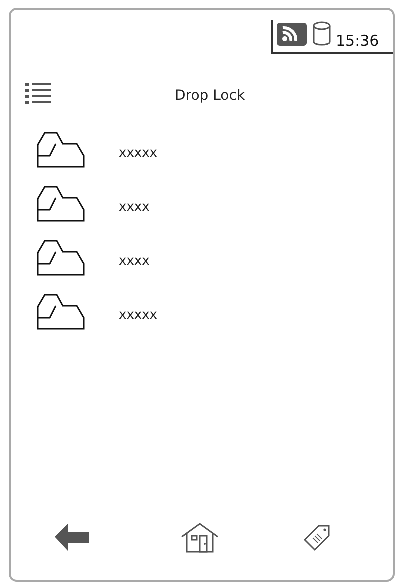 Image resolution: width=403 pixels, height=584 pixels. What do you see at coordinates (317, 538) in the screenshot?
I see `tag-icon` at bounding box center [317, 538].